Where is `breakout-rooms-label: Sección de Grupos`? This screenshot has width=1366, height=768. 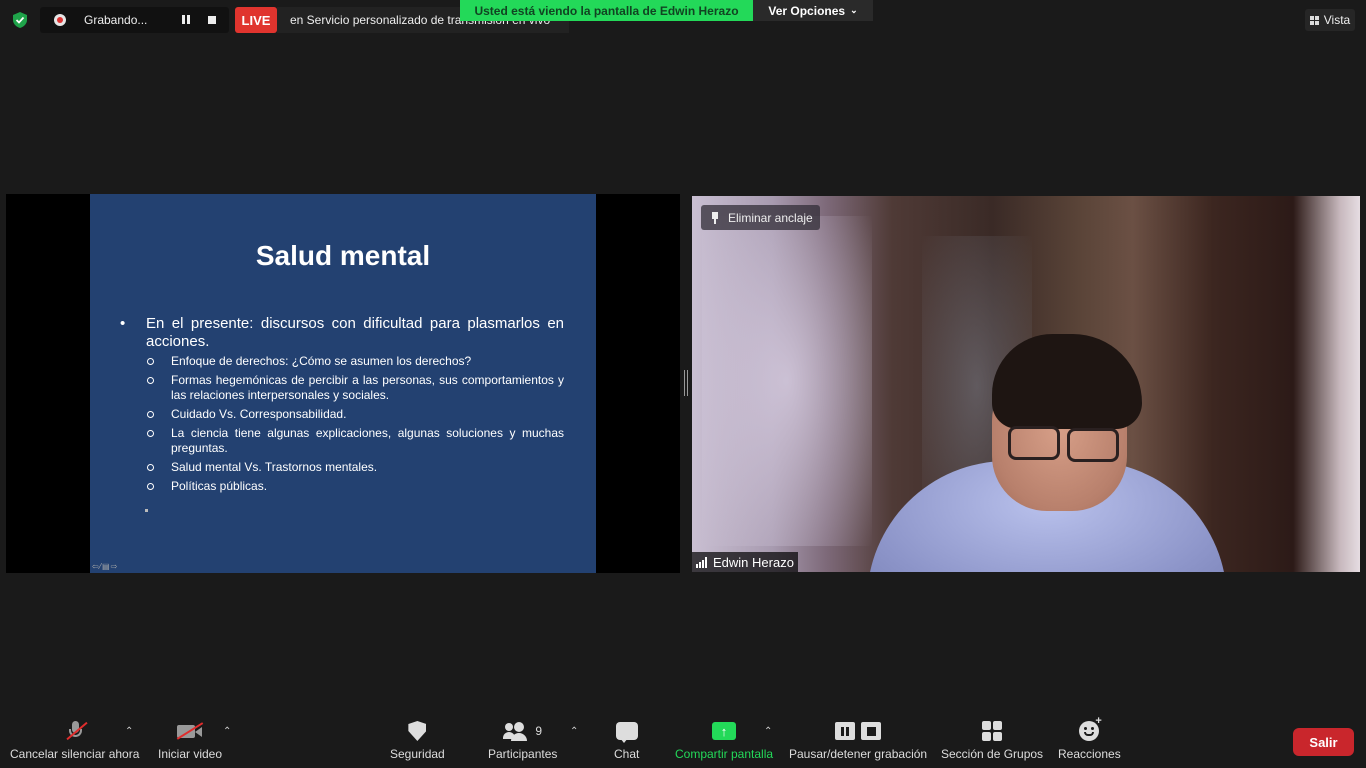 breakout-rooms-label: Sección de Grupos is located at coordinates (992, 754).